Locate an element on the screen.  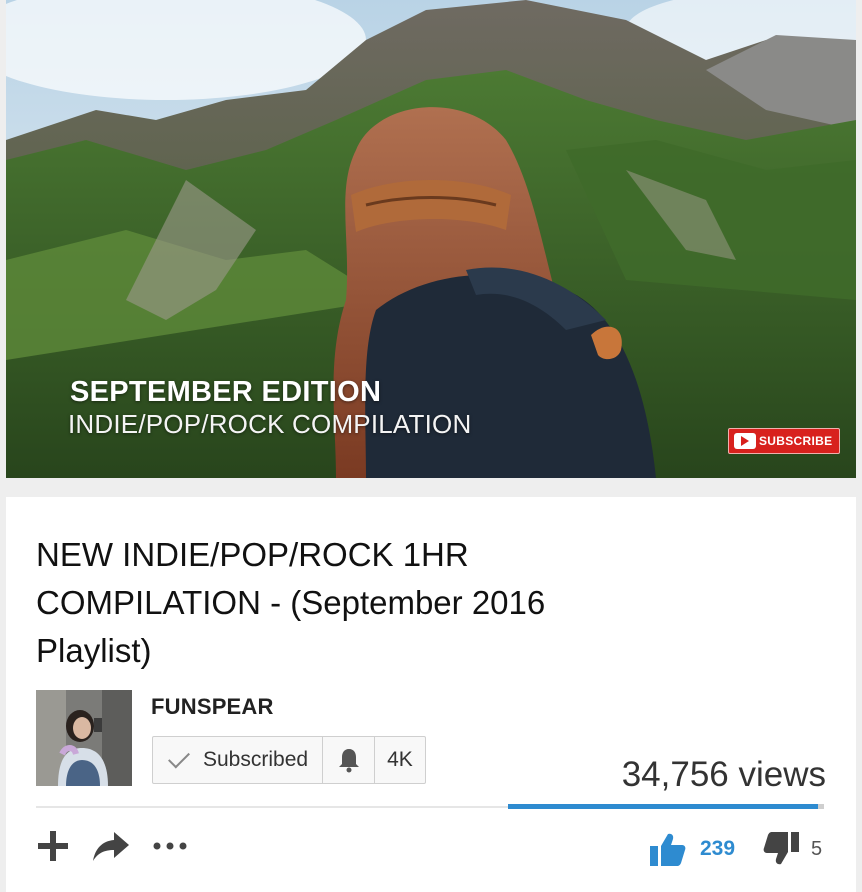
like-count: 239 is located at coordinates (718, 848).